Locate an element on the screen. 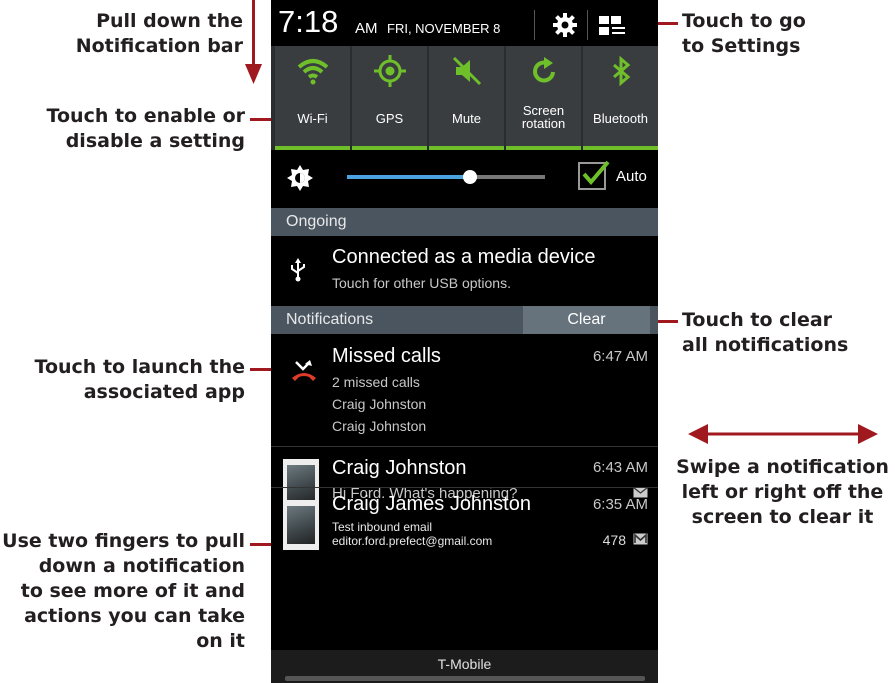 This screenshot has height=683, width=895. notification-time: 6:47 AM is located at coordinates (620, 356).